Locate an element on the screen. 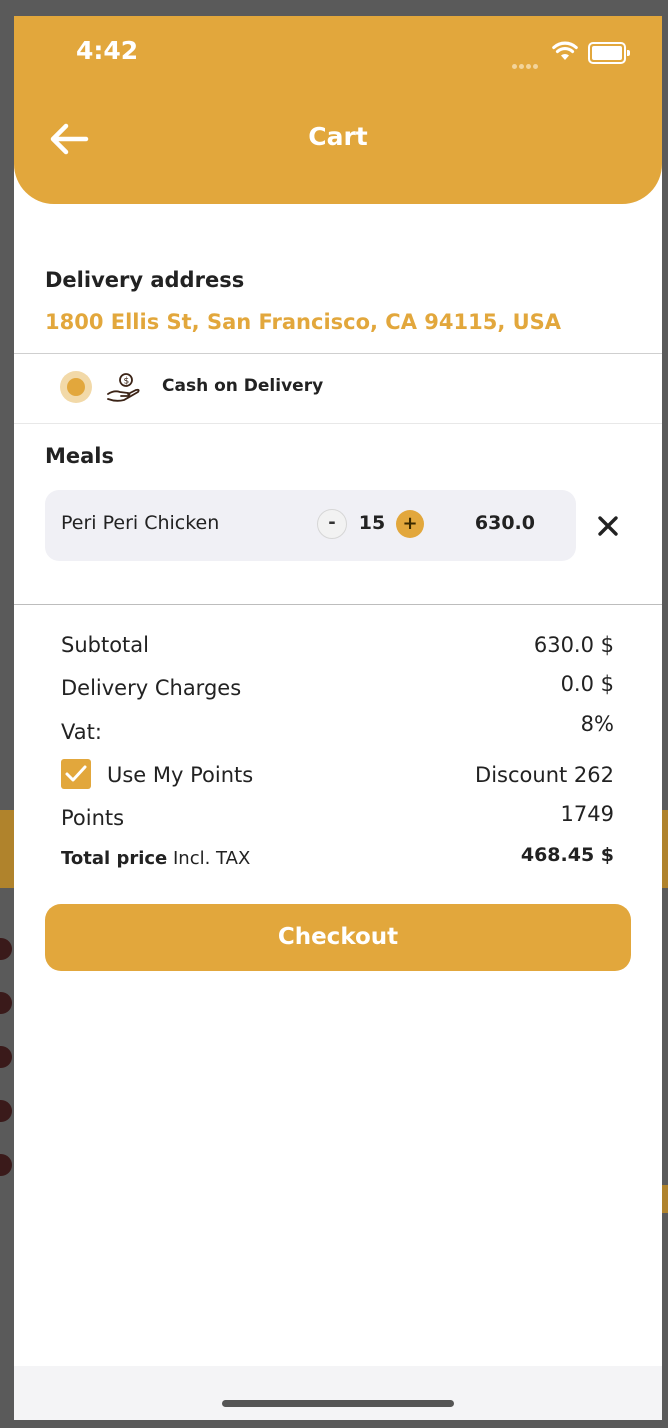 Image resolution: width=668 pixels, height=1428 pixels. cellular-signal-icon is located at coordinates (526, 63).